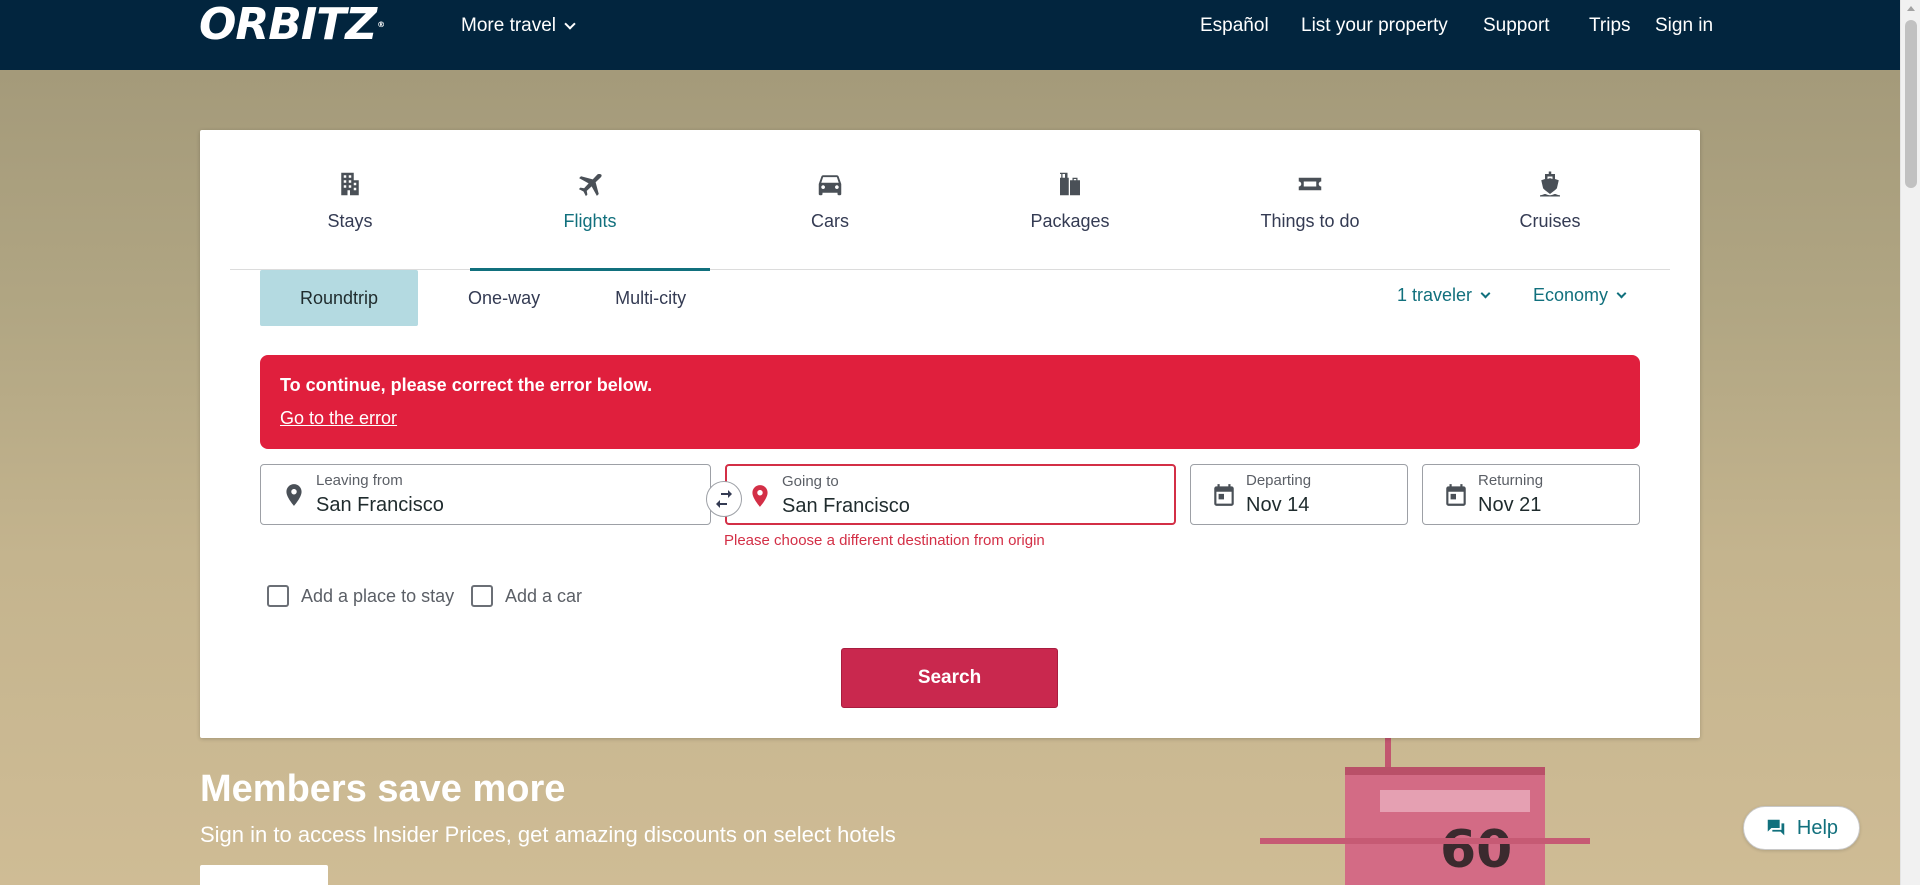  I want to click on luggage-icon, so click(1070, 184).